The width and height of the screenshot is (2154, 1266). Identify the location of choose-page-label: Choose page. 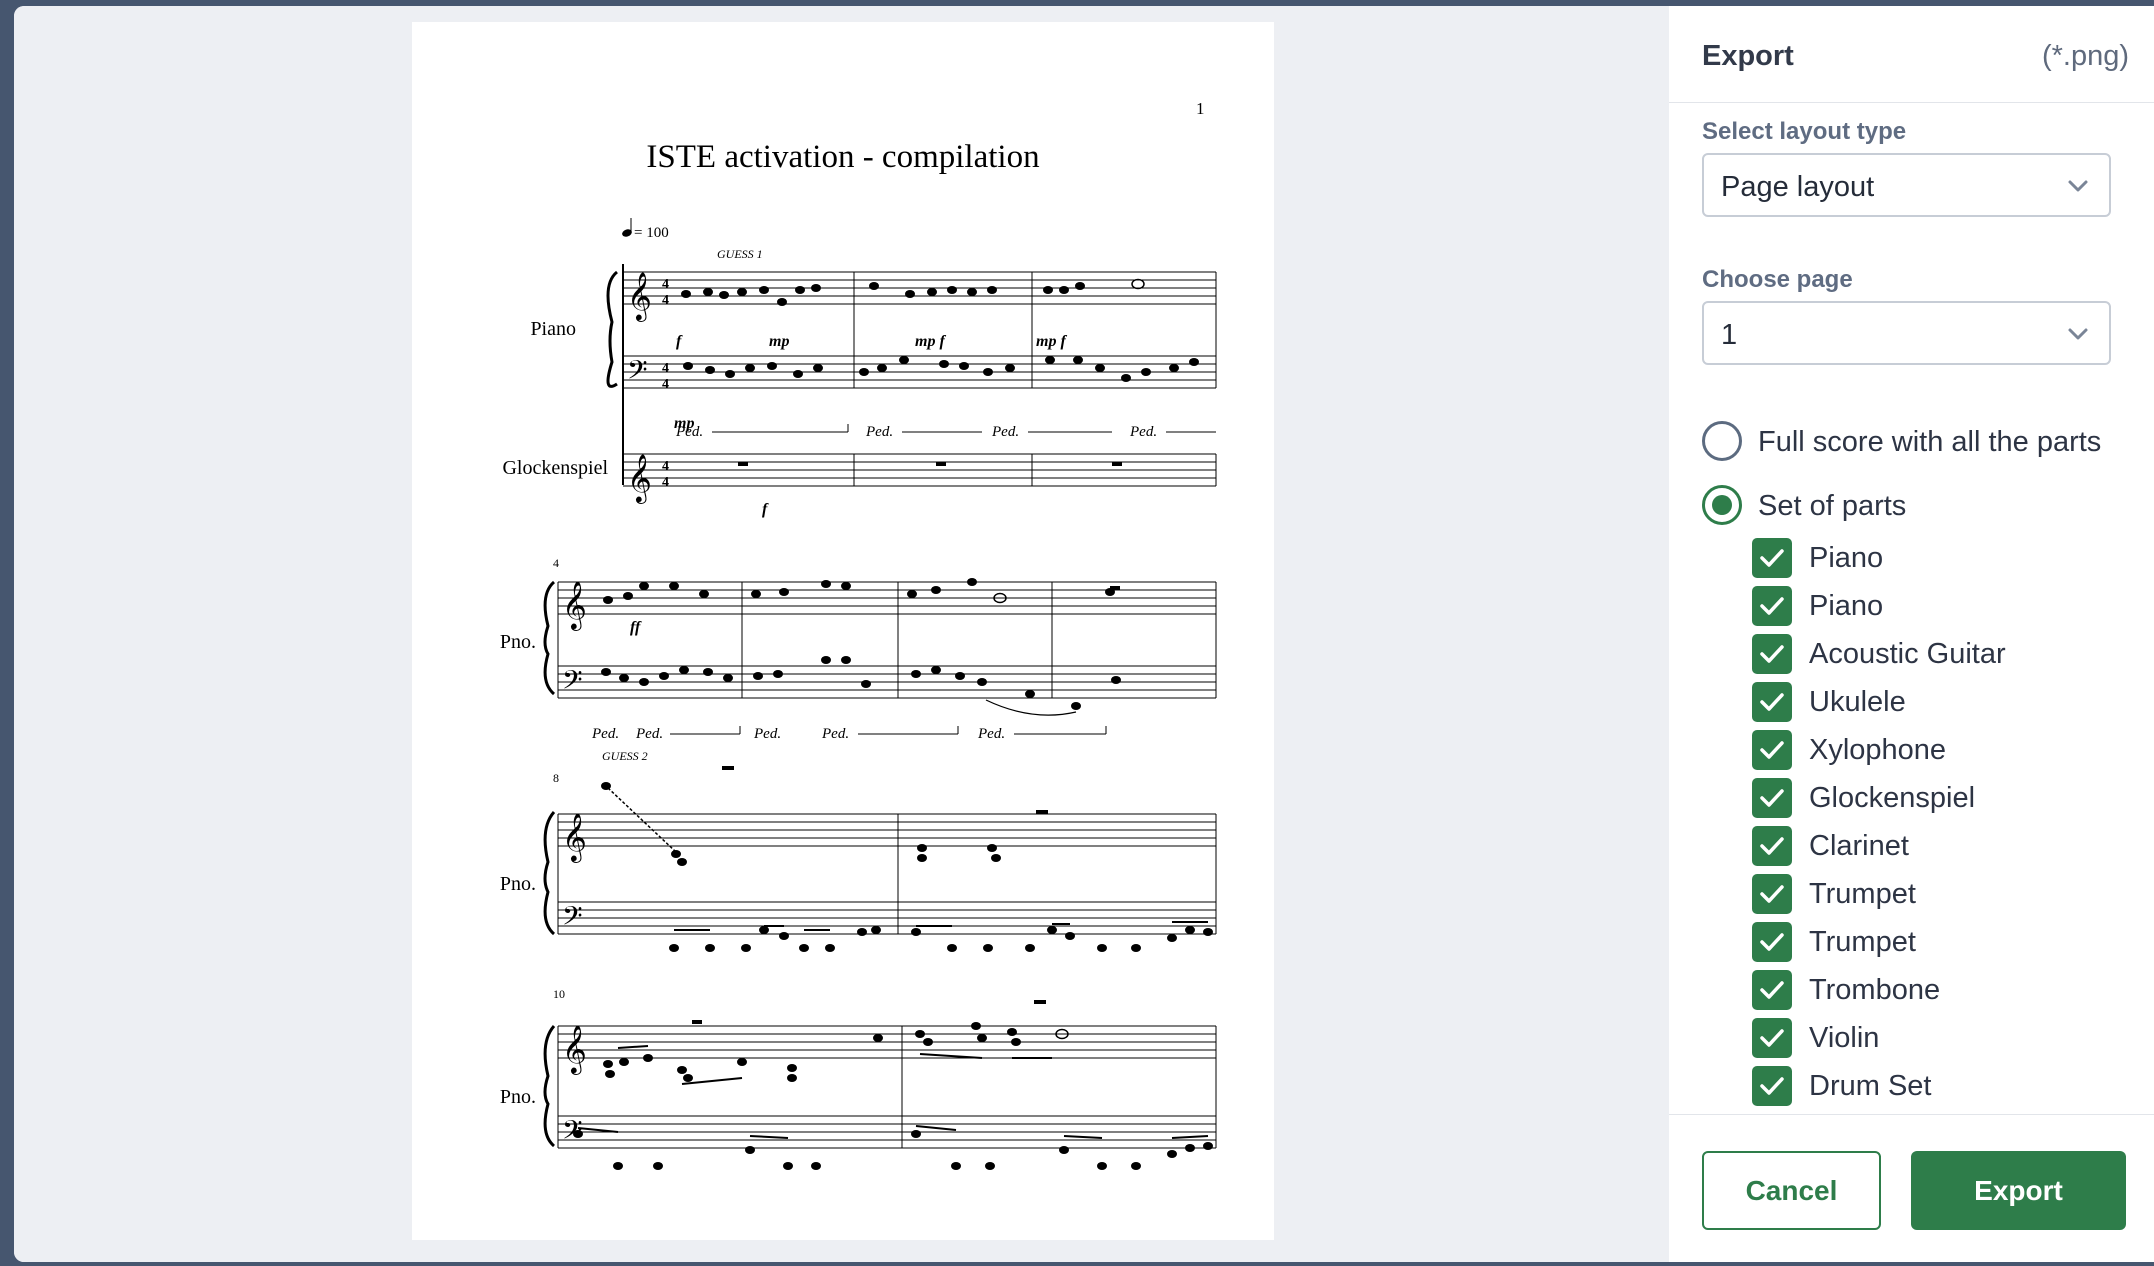
(1777, 279).